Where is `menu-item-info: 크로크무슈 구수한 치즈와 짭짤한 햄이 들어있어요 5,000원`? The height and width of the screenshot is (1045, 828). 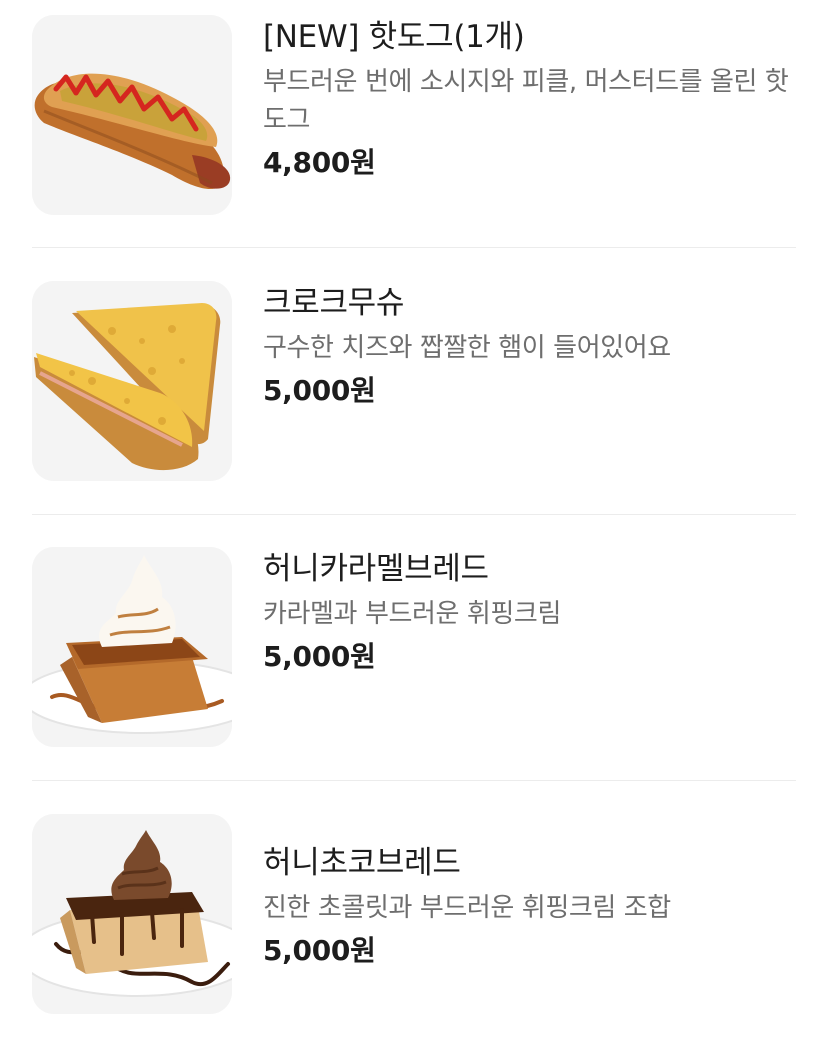 menu-item-info: 크로크무슈 구수한 치즈와 짭짤한 햄이 들어있어요 5,000원 is located at coordinates (529, 346).